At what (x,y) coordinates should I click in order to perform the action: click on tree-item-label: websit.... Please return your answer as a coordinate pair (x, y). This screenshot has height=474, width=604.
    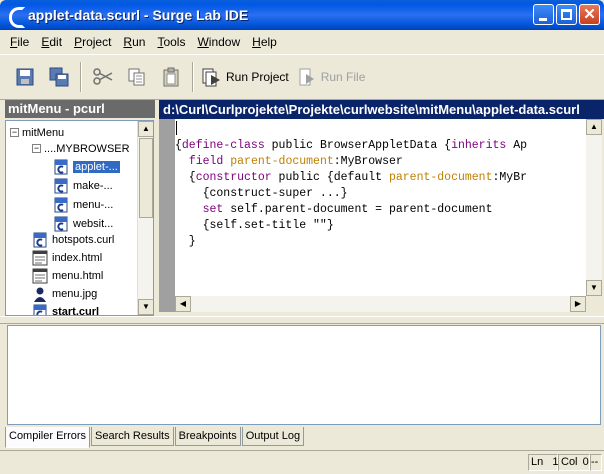
    Looking at the image, I should click on (93, 223).